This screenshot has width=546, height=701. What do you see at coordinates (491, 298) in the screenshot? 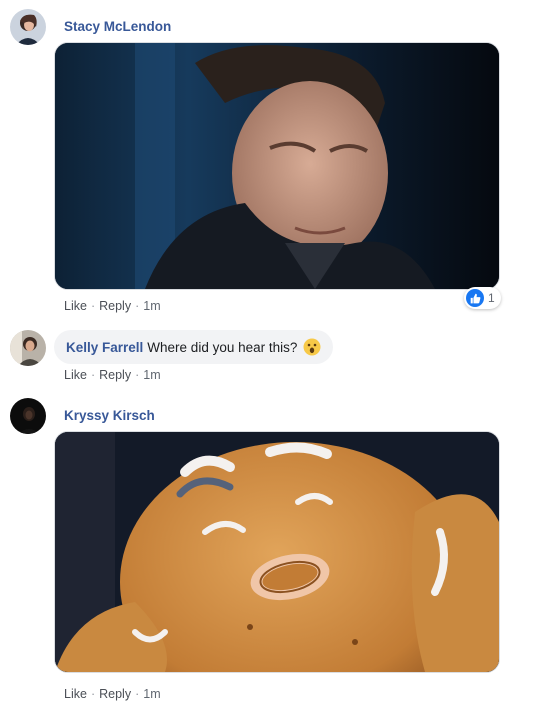
I see `reaction-count-value: 1` at bounding box center [491, 298].